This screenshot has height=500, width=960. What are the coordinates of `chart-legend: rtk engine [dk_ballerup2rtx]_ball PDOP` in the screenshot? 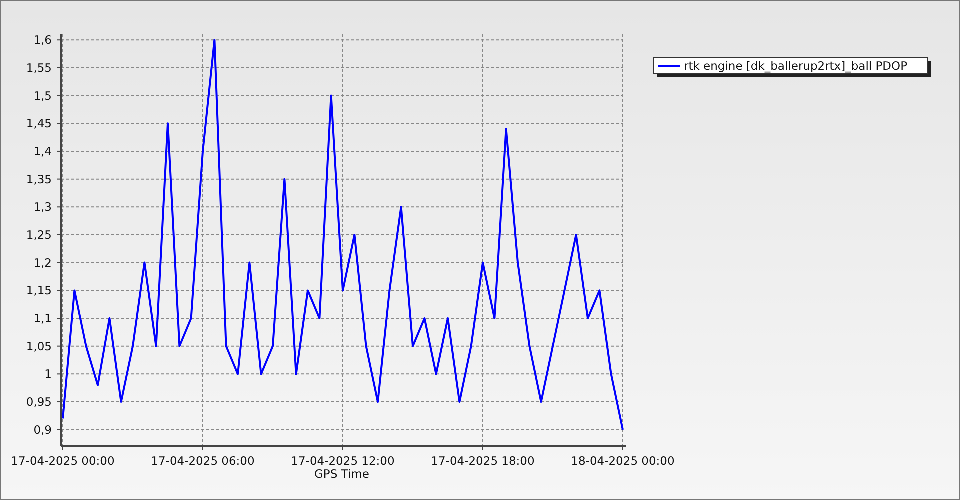 It's located at (792, 67).